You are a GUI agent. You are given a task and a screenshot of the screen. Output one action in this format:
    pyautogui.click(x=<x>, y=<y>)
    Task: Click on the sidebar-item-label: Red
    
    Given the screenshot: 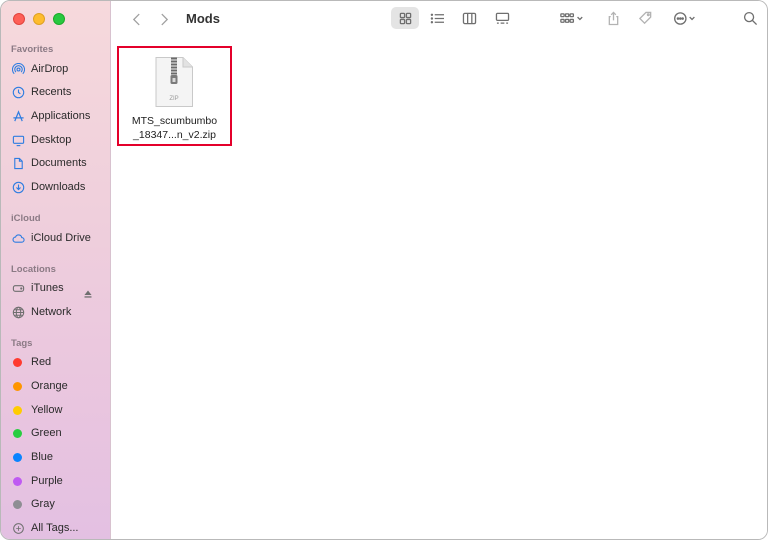 What is the action you would take?
    pyautogui.click(x=41, y=362)
    